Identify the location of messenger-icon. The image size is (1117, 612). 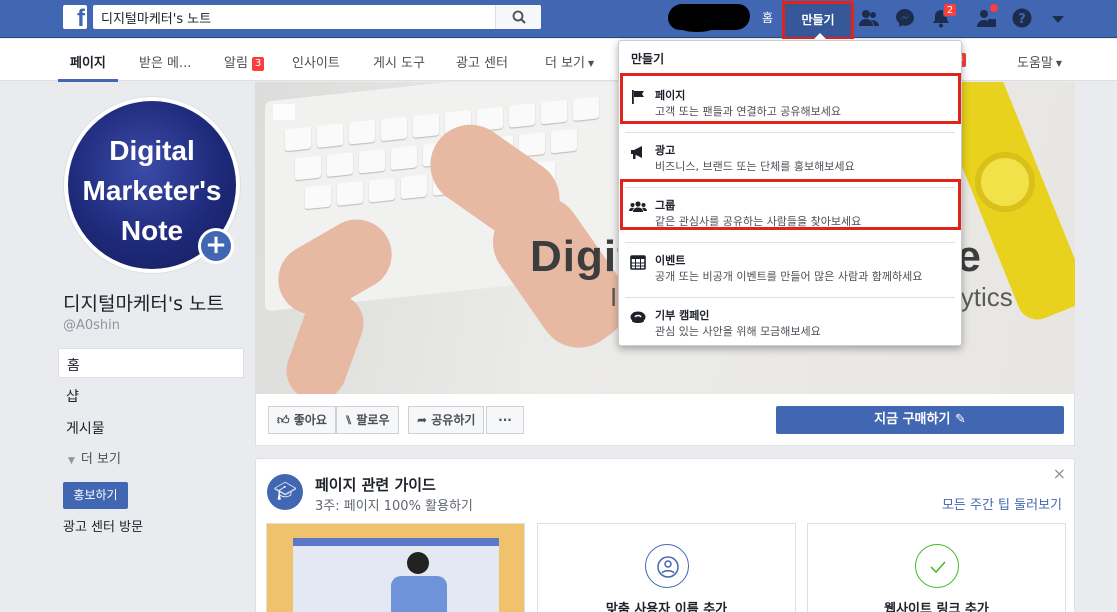
(905, 18).